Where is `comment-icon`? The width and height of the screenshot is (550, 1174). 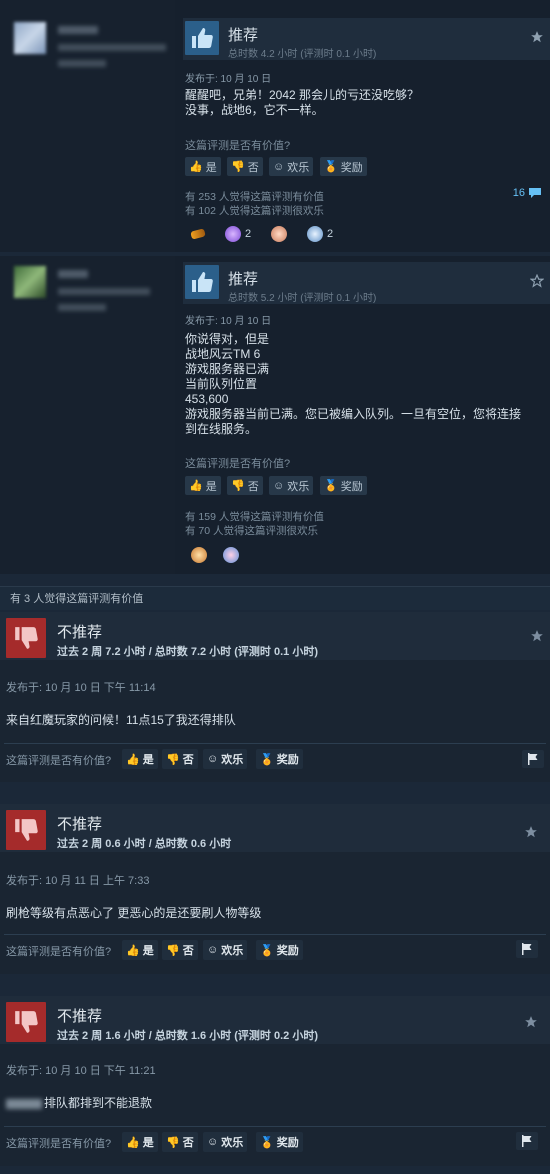
comment-icon is located at coordinates (535, 193).